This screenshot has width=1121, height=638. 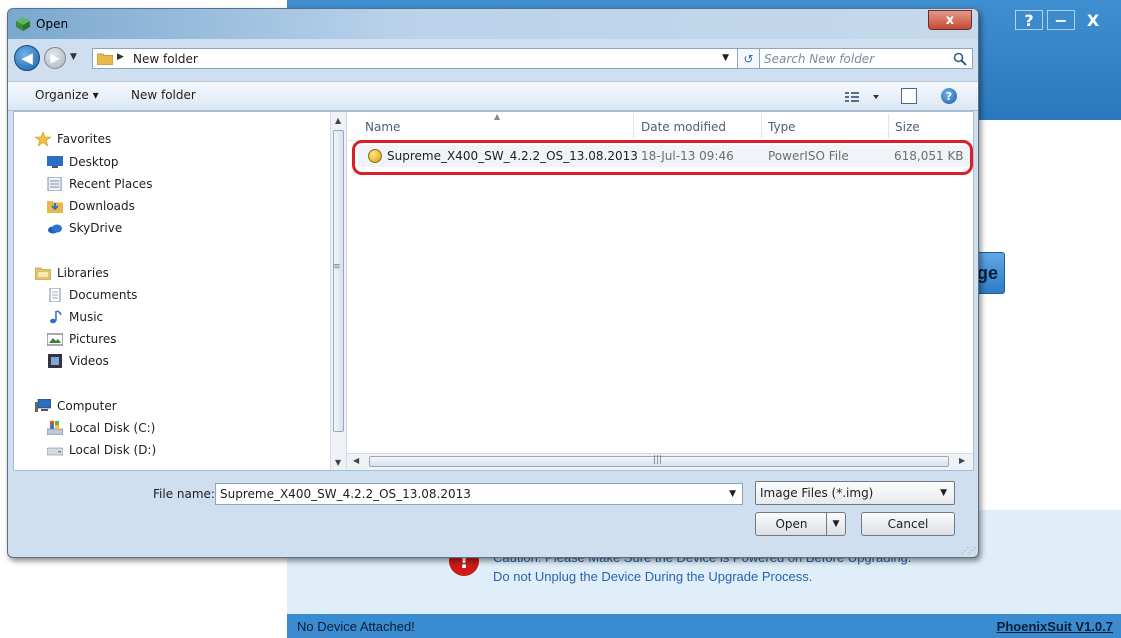 I want to click on app-status-bar: No Device Attached! PhoenixSuit V1.0.7, so click(x=704, y=626).